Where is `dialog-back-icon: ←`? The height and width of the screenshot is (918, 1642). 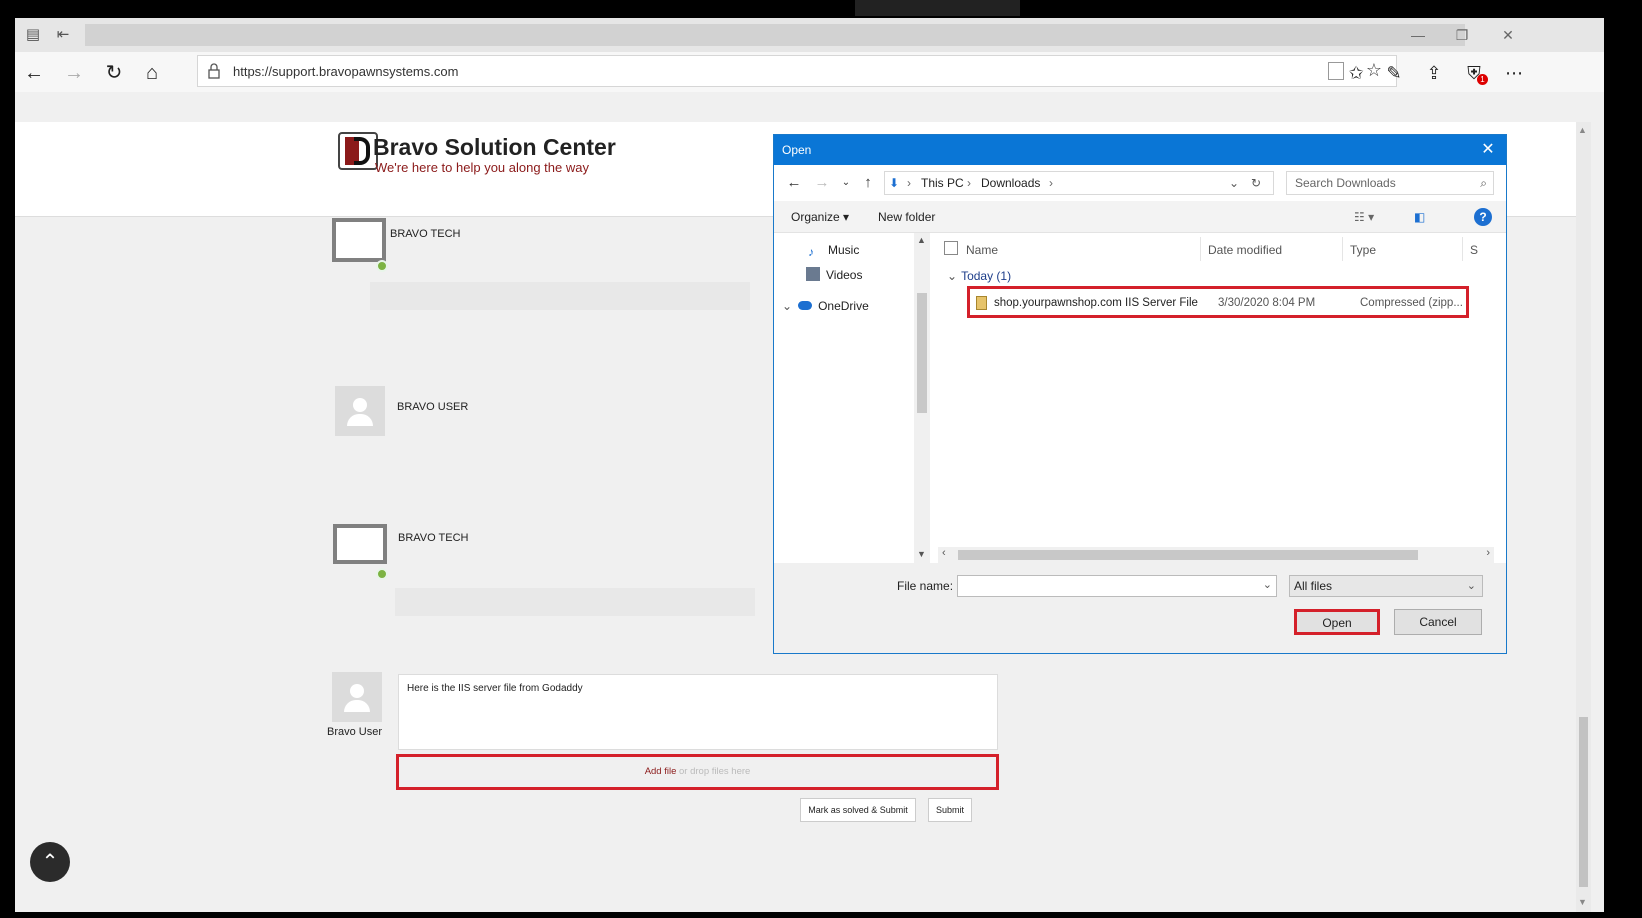
dialog-back-icon: ← is located at coordinates (794, 183).